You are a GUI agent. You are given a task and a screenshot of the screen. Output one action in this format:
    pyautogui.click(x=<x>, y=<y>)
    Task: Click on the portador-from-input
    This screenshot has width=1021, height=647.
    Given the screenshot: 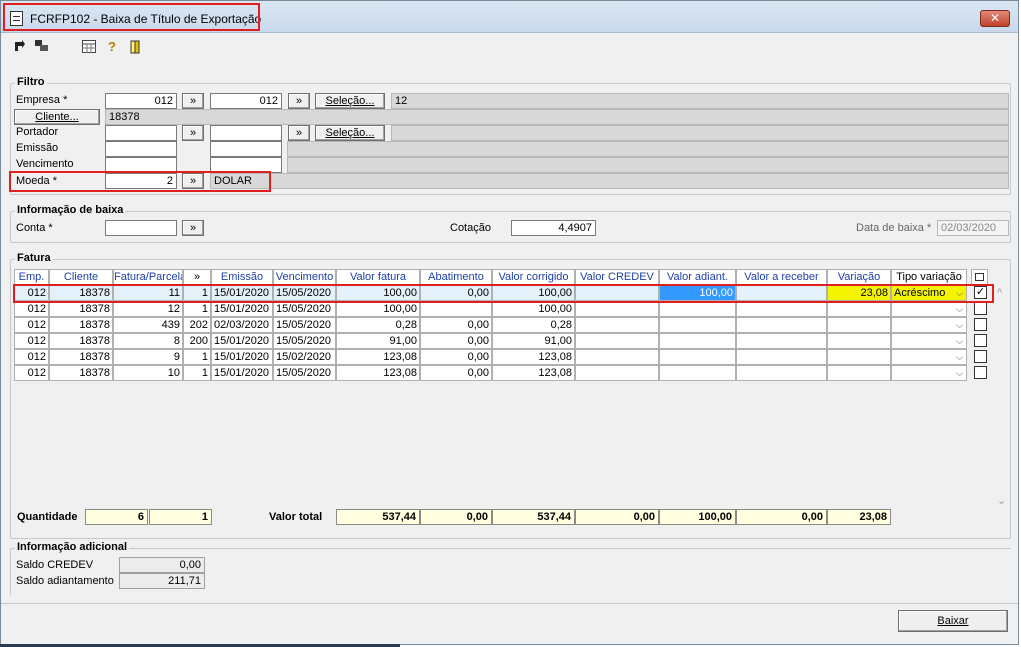 What is the action you would take?
    pyautogui.click(x=141, y=133)
    